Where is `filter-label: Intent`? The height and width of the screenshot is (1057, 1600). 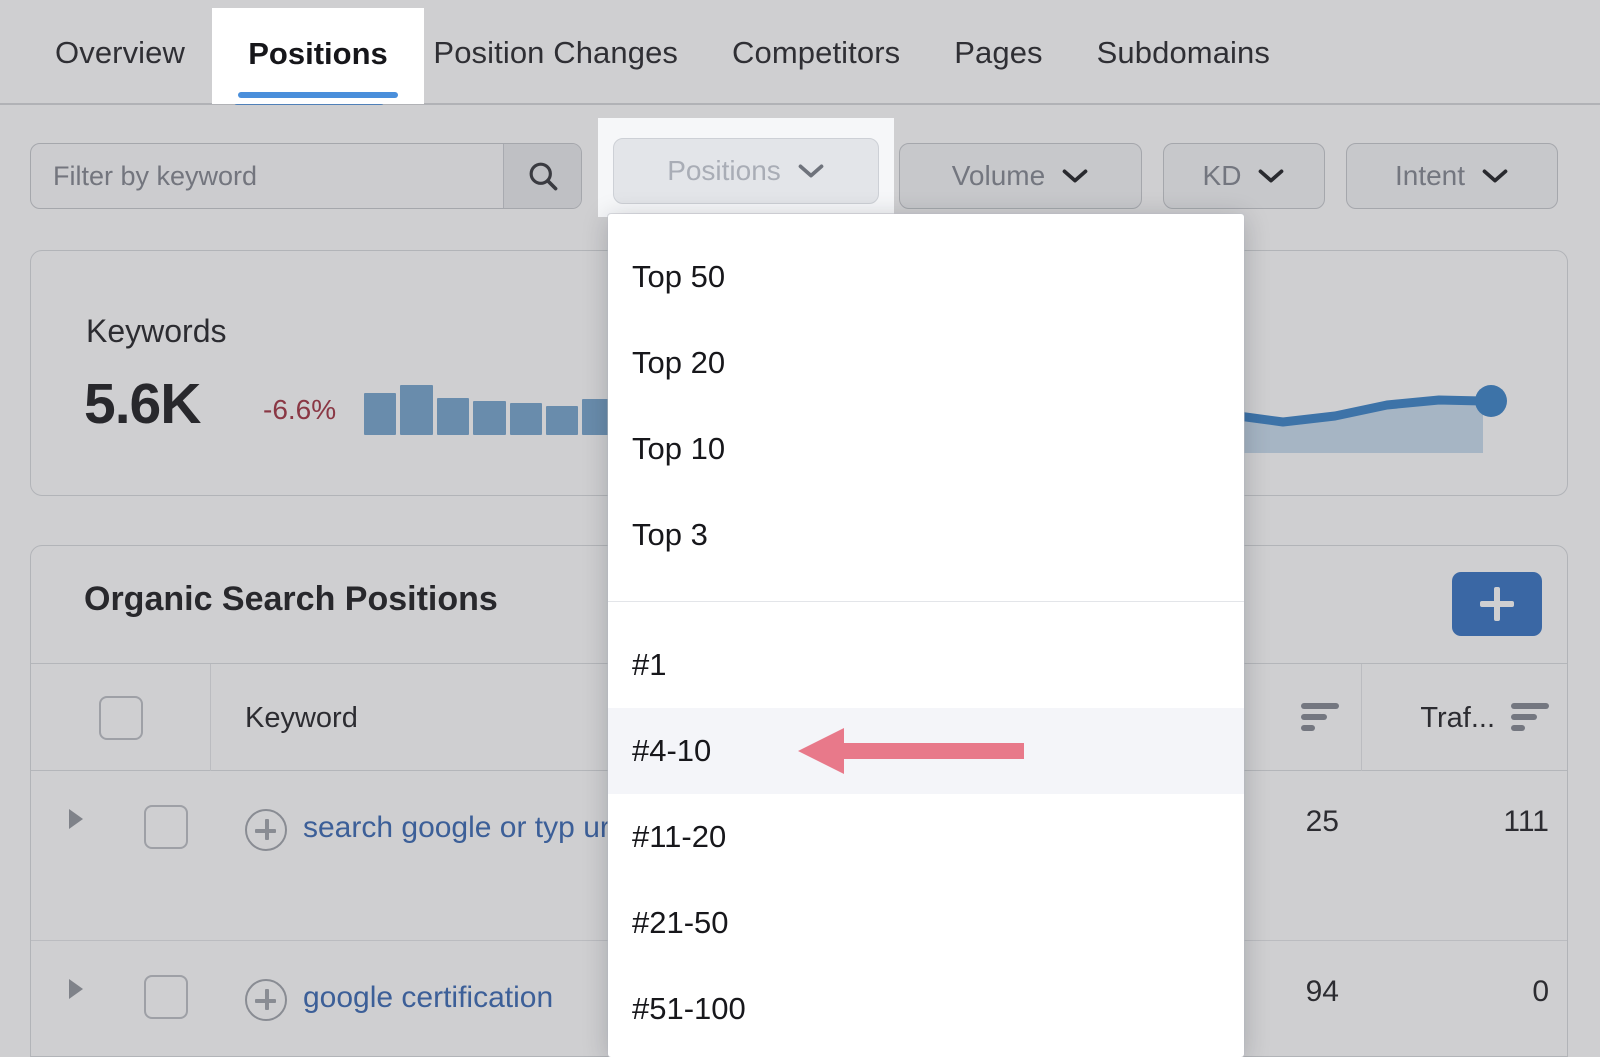 filter-label: Intent is located at coordinates (1430, 175).